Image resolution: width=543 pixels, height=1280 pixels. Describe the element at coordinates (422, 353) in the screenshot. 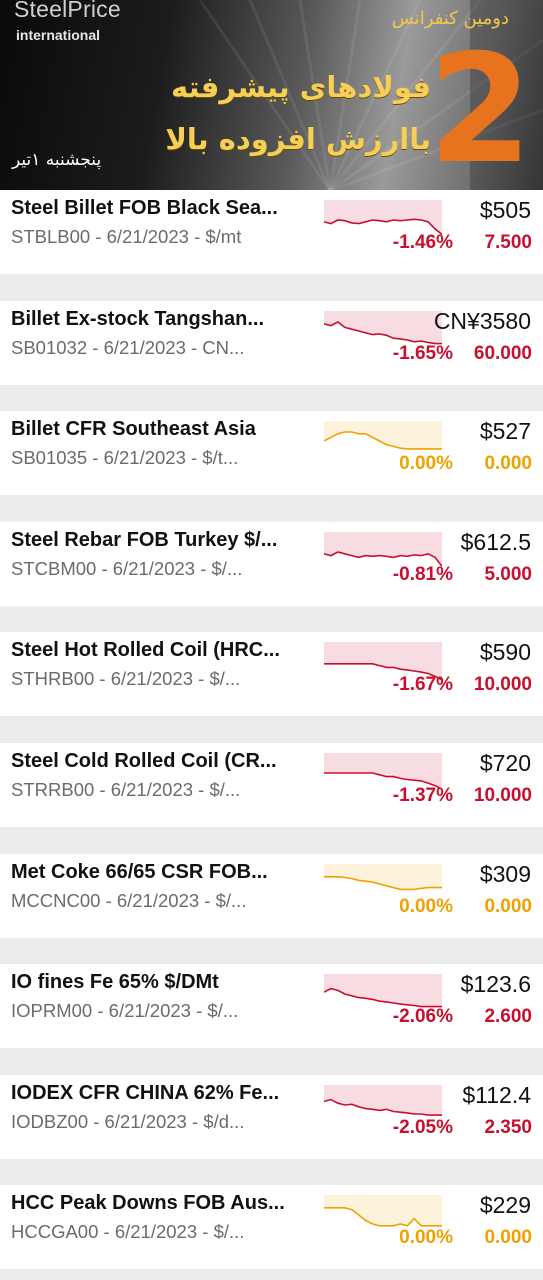

I see `percent-change: -1.65%` at that location.